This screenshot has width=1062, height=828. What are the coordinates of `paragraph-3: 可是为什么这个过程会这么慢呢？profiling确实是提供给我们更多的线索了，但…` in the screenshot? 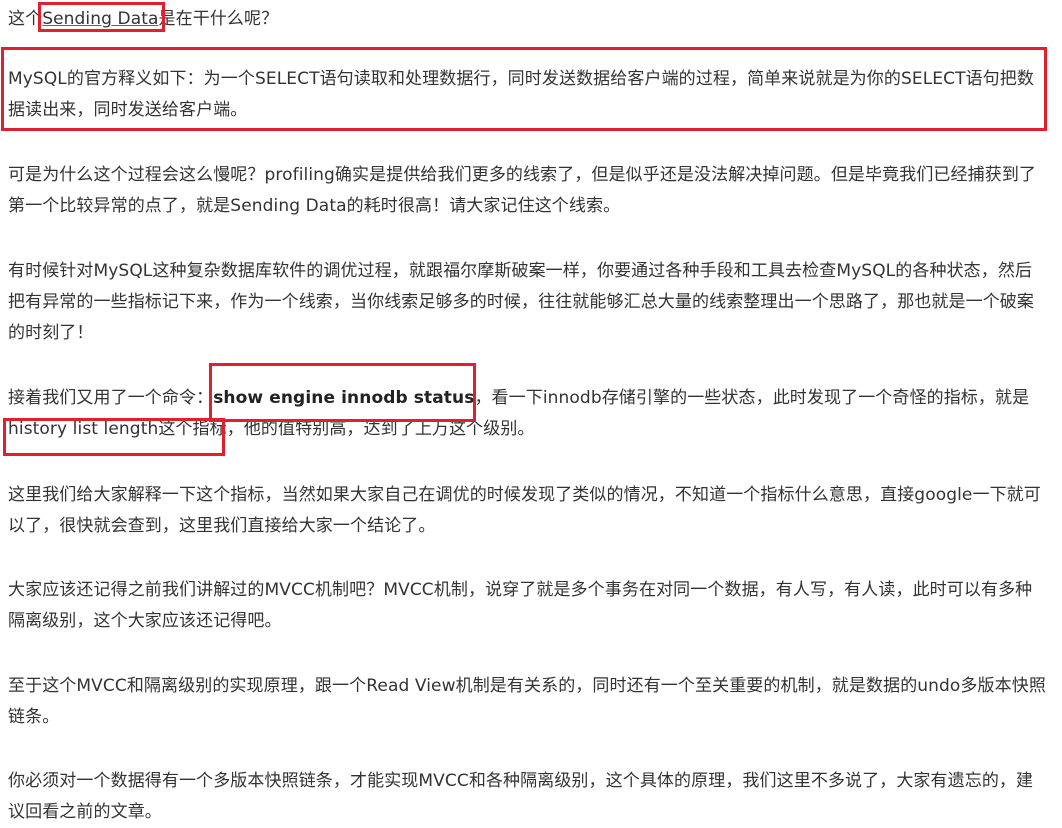 It's located at (522, 190).